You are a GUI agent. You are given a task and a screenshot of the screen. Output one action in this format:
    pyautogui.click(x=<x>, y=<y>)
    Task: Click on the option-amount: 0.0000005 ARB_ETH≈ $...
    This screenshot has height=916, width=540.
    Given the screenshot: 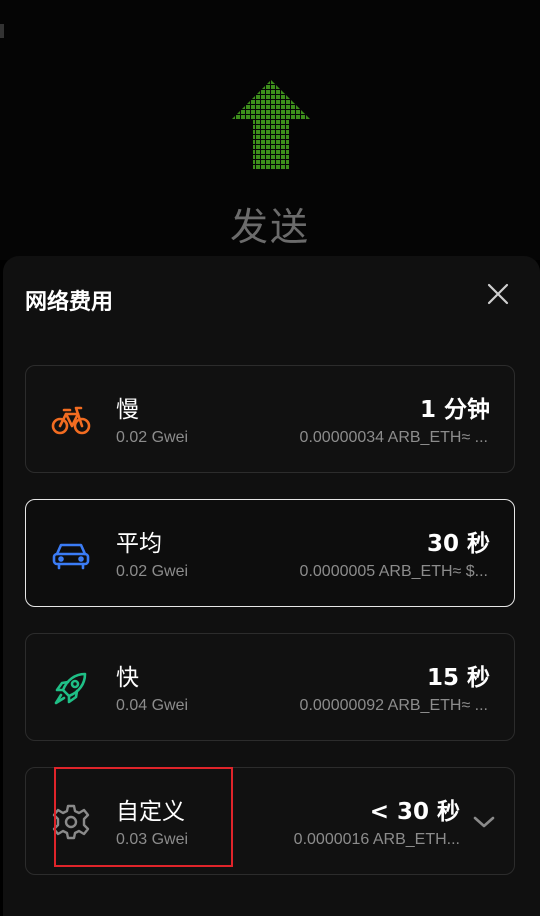 What is the action you would take?
    pyautogui.click(x=393, y=571)
    